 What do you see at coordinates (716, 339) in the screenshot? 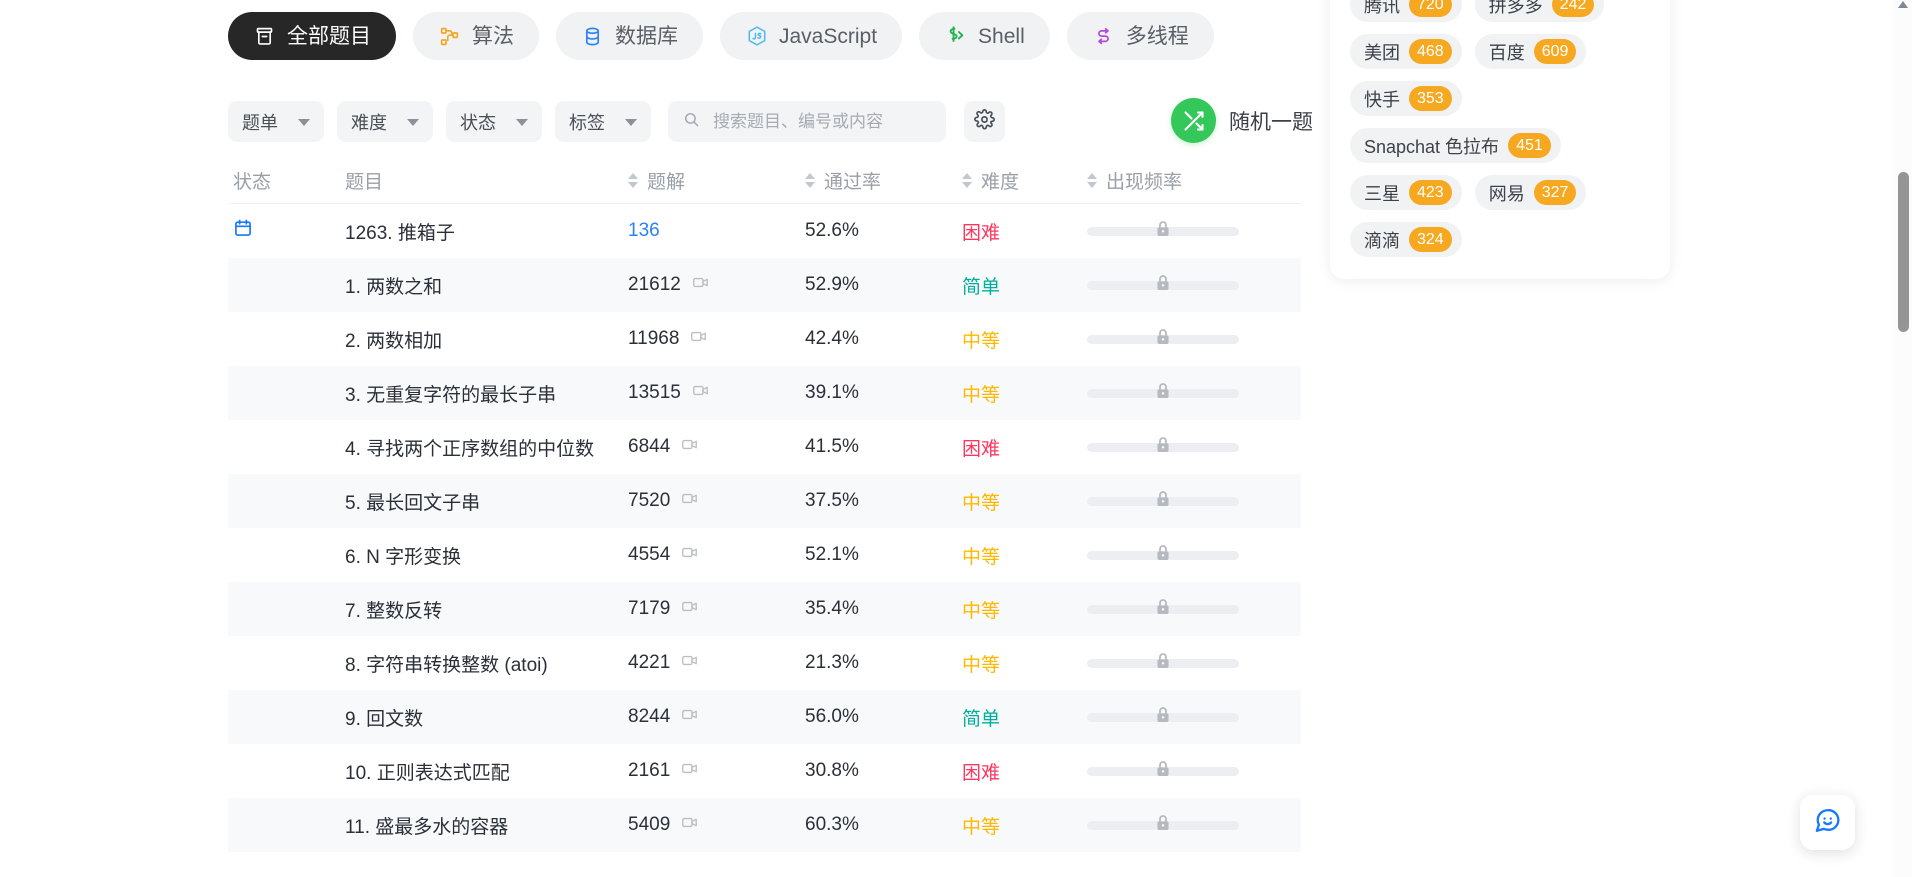
I see `cell-solutions: 11968` at bounding box center [716, 339].